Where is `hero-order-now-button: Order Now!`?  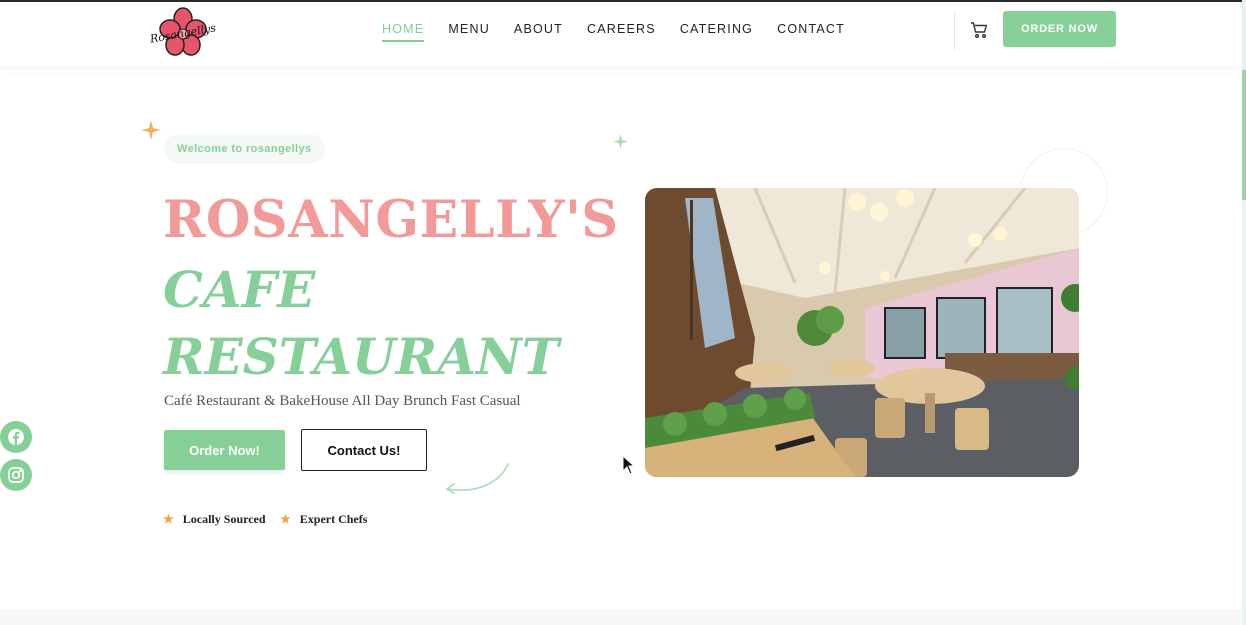 hero-order-now-button: Order Now! is located at coordinates (224, 450).